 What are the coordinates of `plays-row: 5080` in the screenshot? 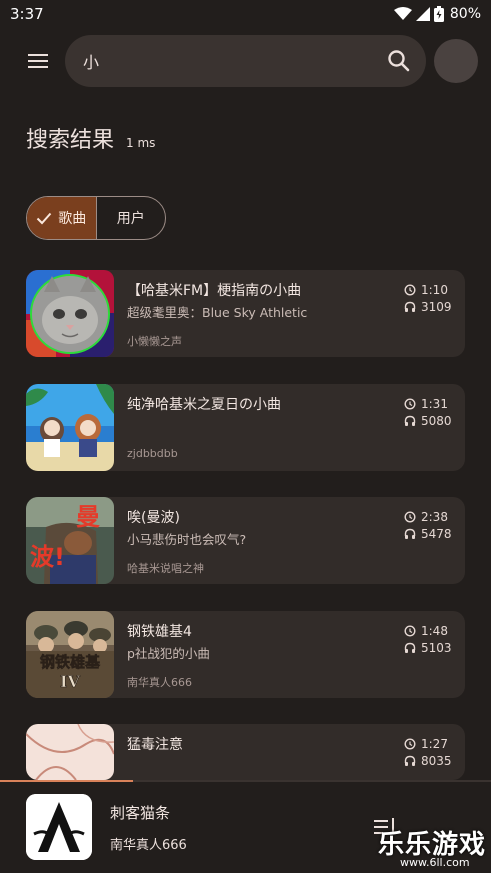 It's located at (428, 420).